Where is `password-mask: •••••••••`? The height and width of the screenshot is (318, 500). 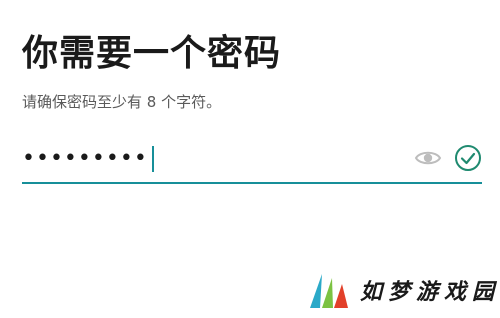
password-mask: ••••••••• is located at coordinates (85, 158).